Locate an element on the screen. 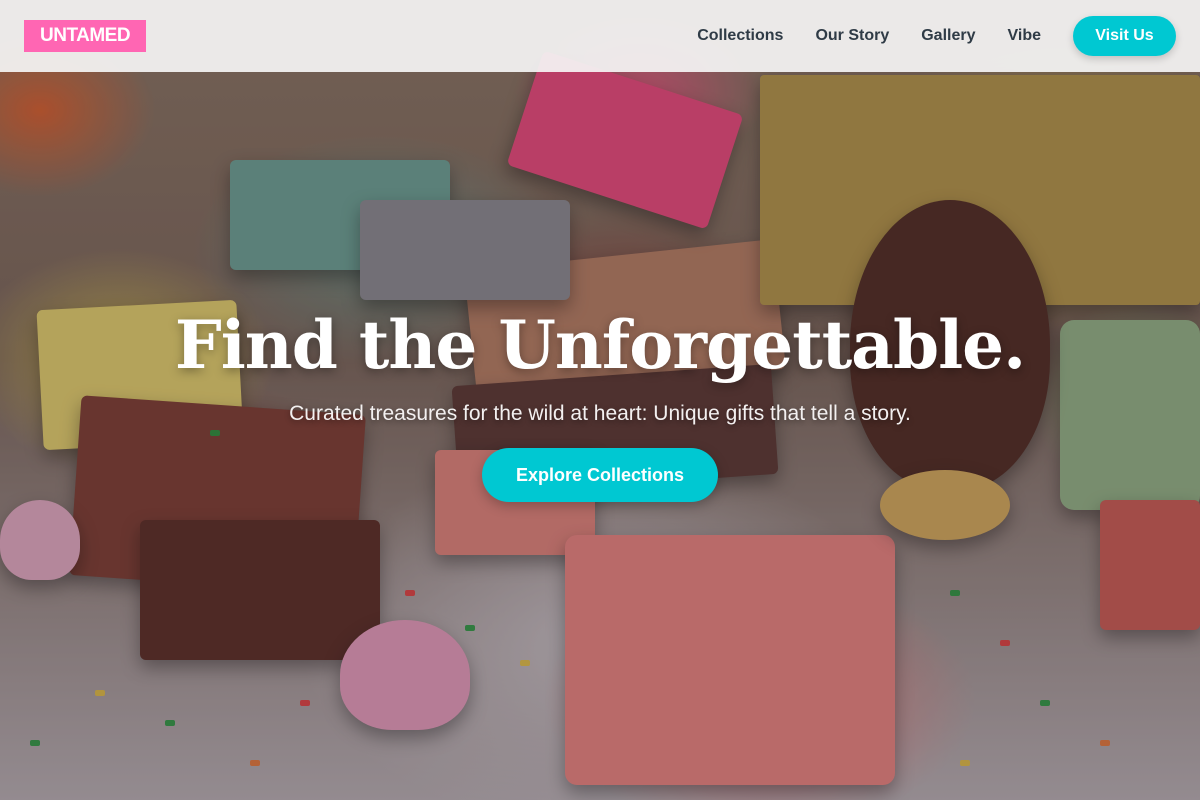  nav-link-vibe: Vibe is located at coordinates (1025, 36).